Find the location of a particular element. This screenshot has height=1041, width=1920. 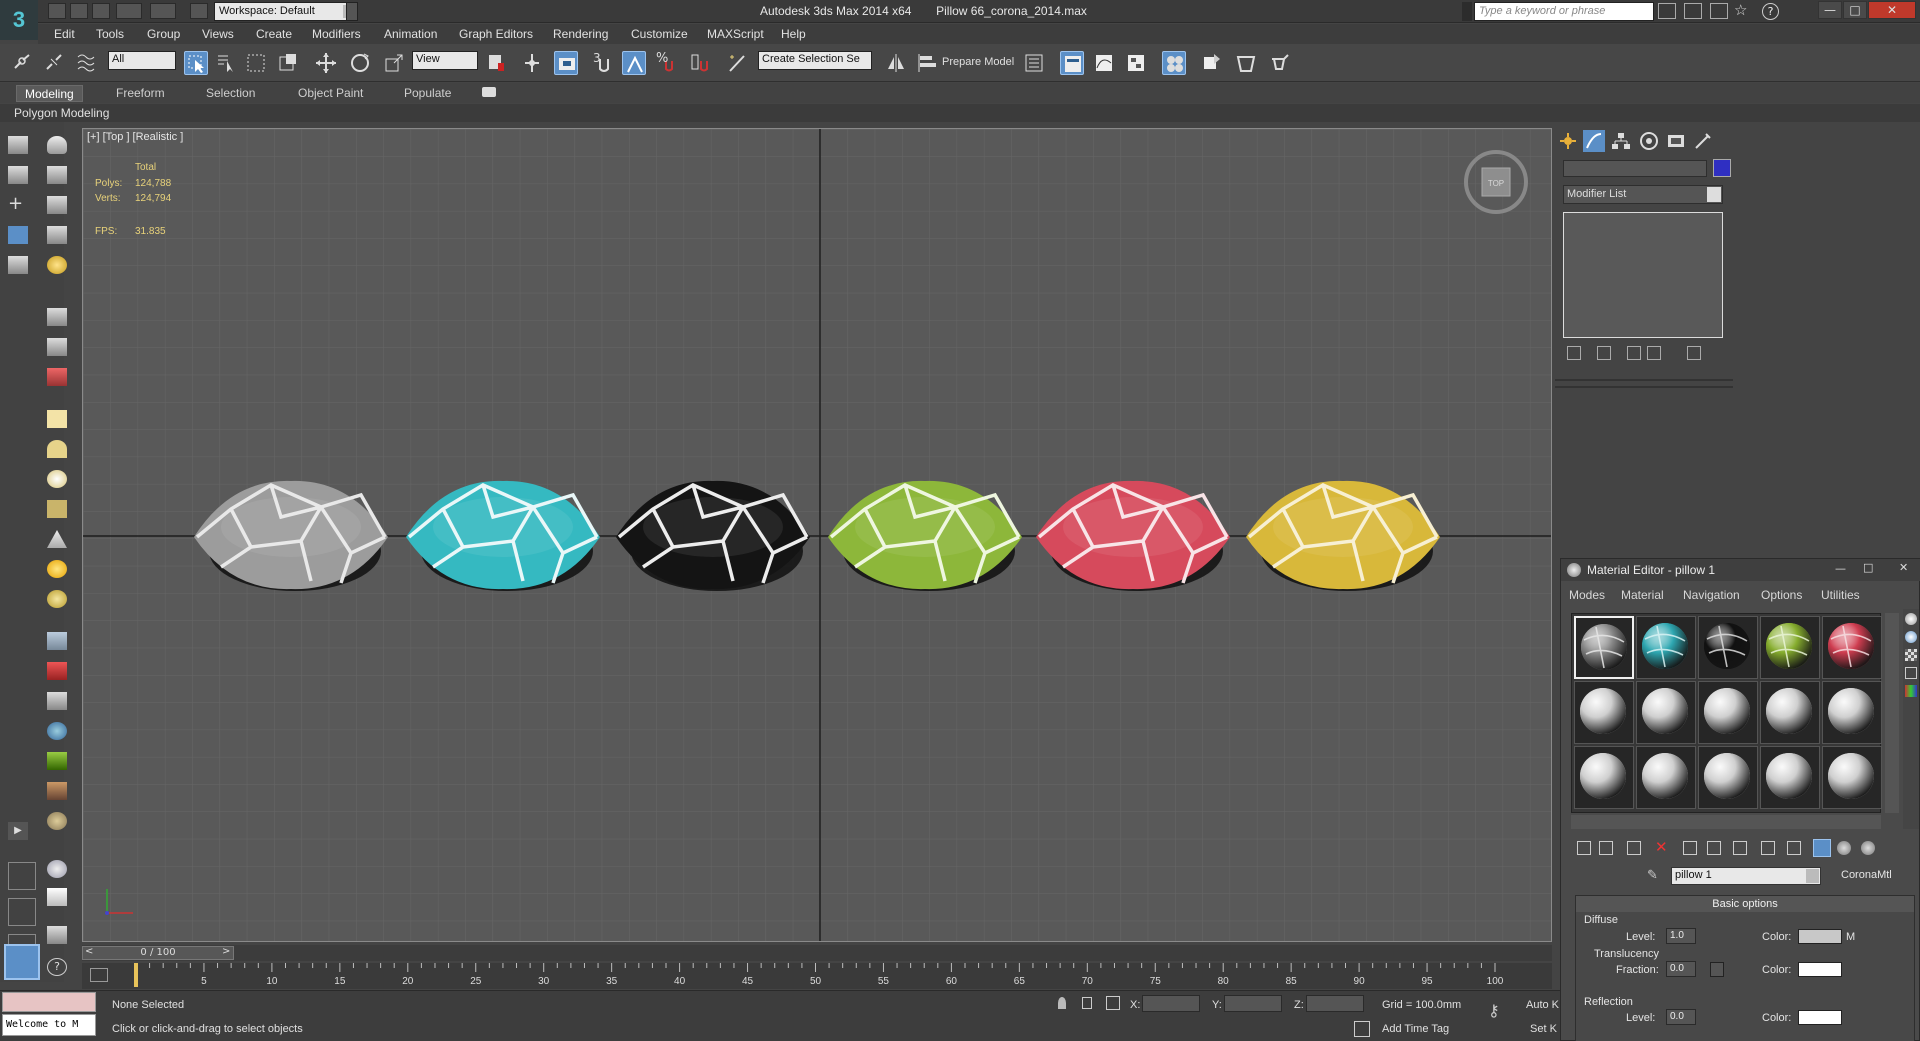

basic-options-title: Basic options is located at coordinates (1745, 904).